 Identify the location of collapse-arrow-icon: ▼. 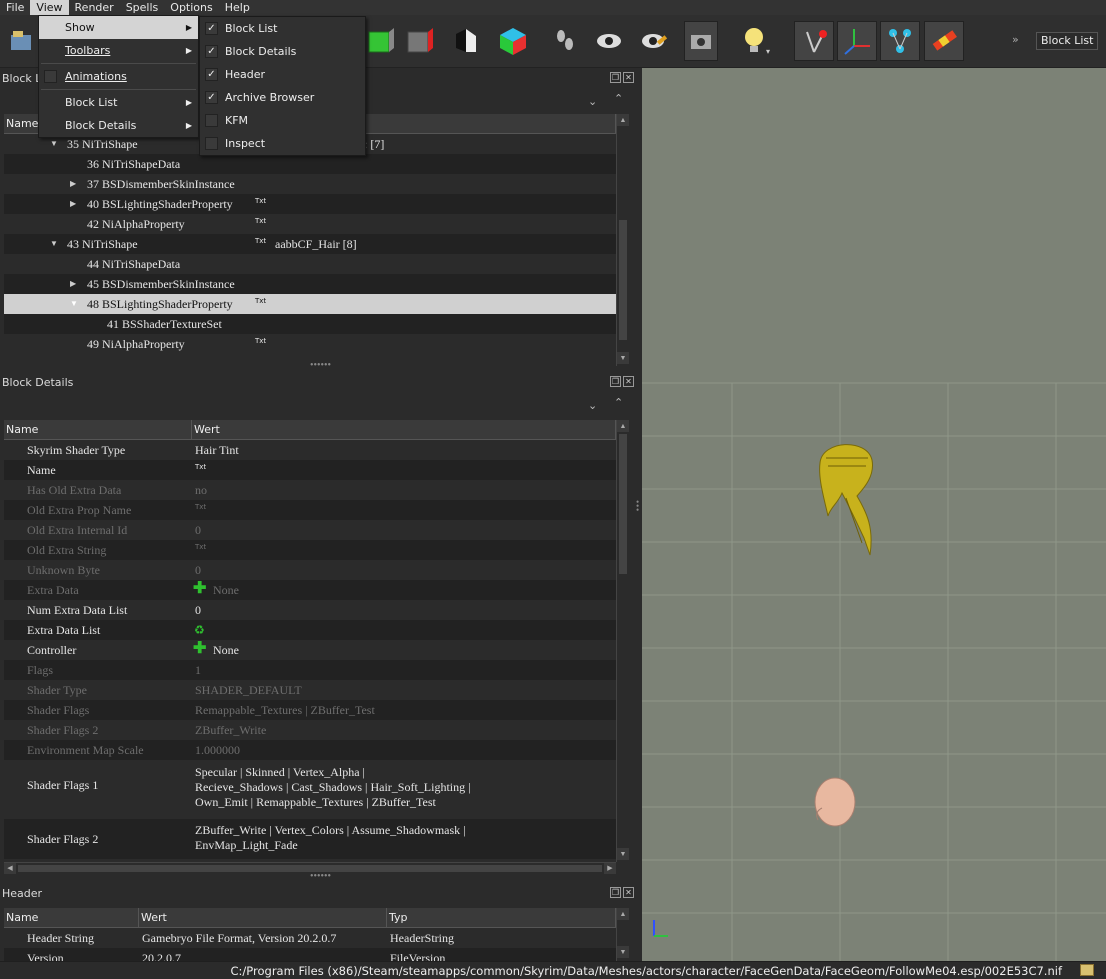
(54, 244).